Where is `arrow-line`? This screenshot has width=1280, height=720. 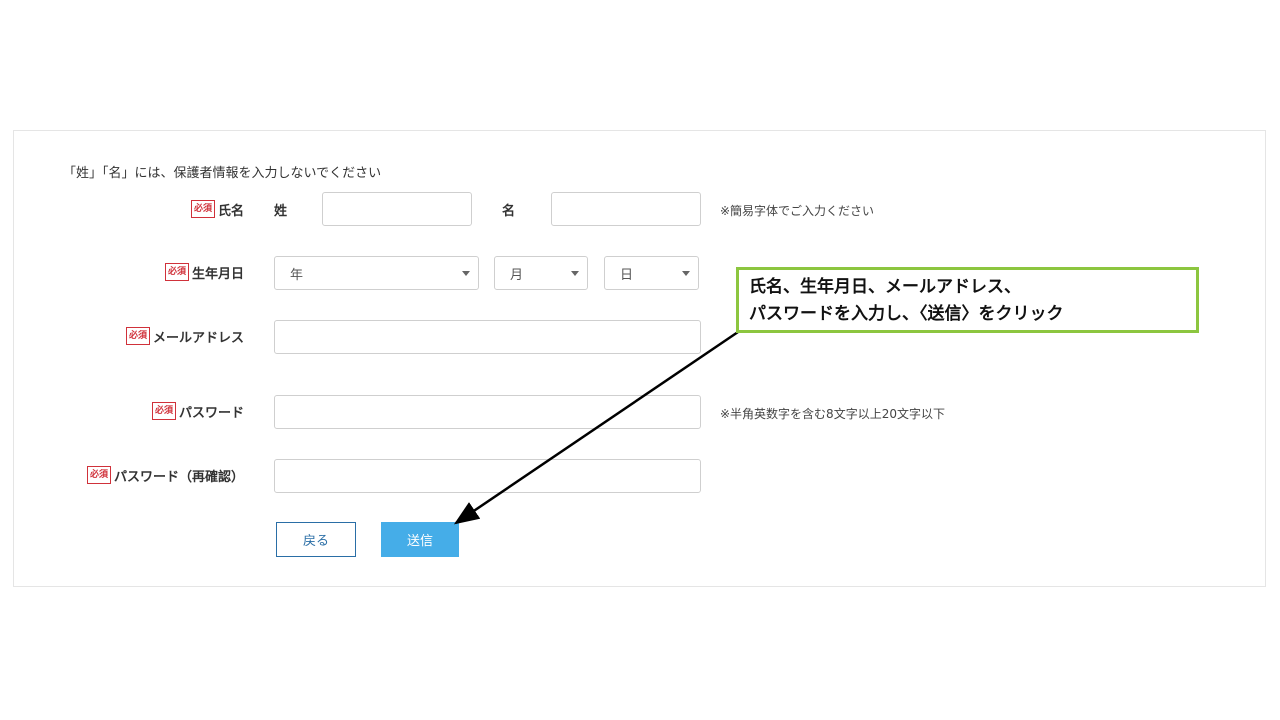
arrow-line is located at coordinates (596, 427).